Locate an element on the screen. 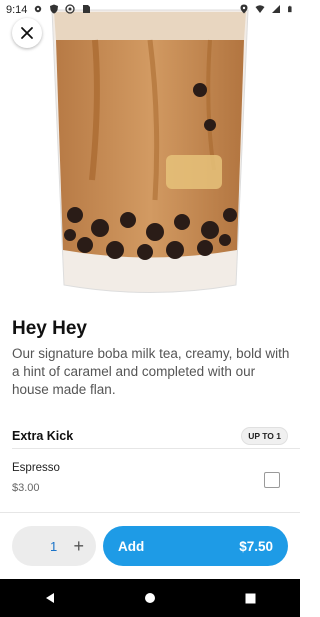  add-button-total: $7.50 is located at coordinates (256, 546).